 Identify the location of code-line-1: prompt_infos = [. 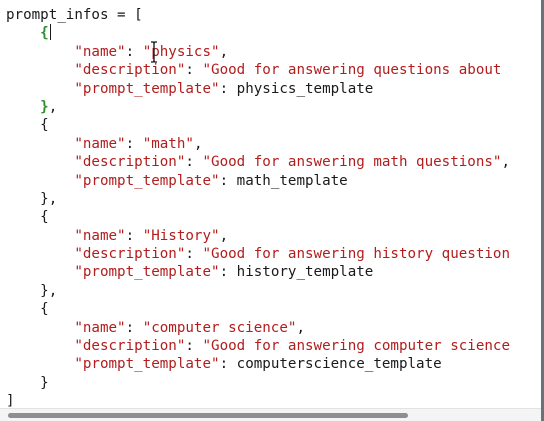
(74, 15).